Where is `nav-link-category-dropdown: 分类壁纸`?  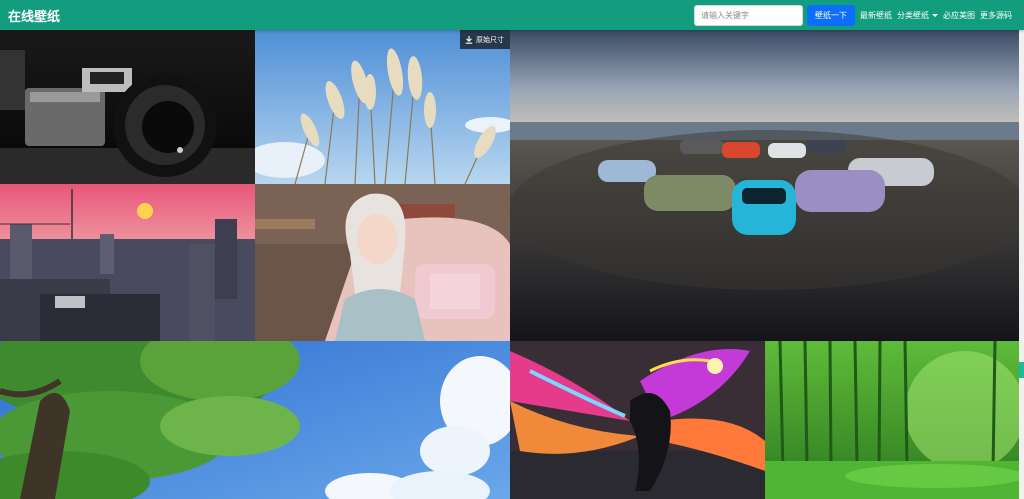 nav-link-category-dropdown: 分类壁纸 is located at coordinates (917, 15).